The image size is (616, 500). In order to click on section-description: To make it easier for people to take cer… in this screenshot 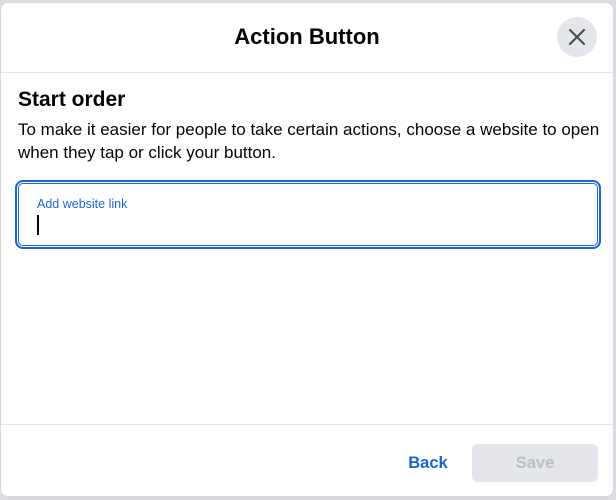, I will do `click(309, 141)`.